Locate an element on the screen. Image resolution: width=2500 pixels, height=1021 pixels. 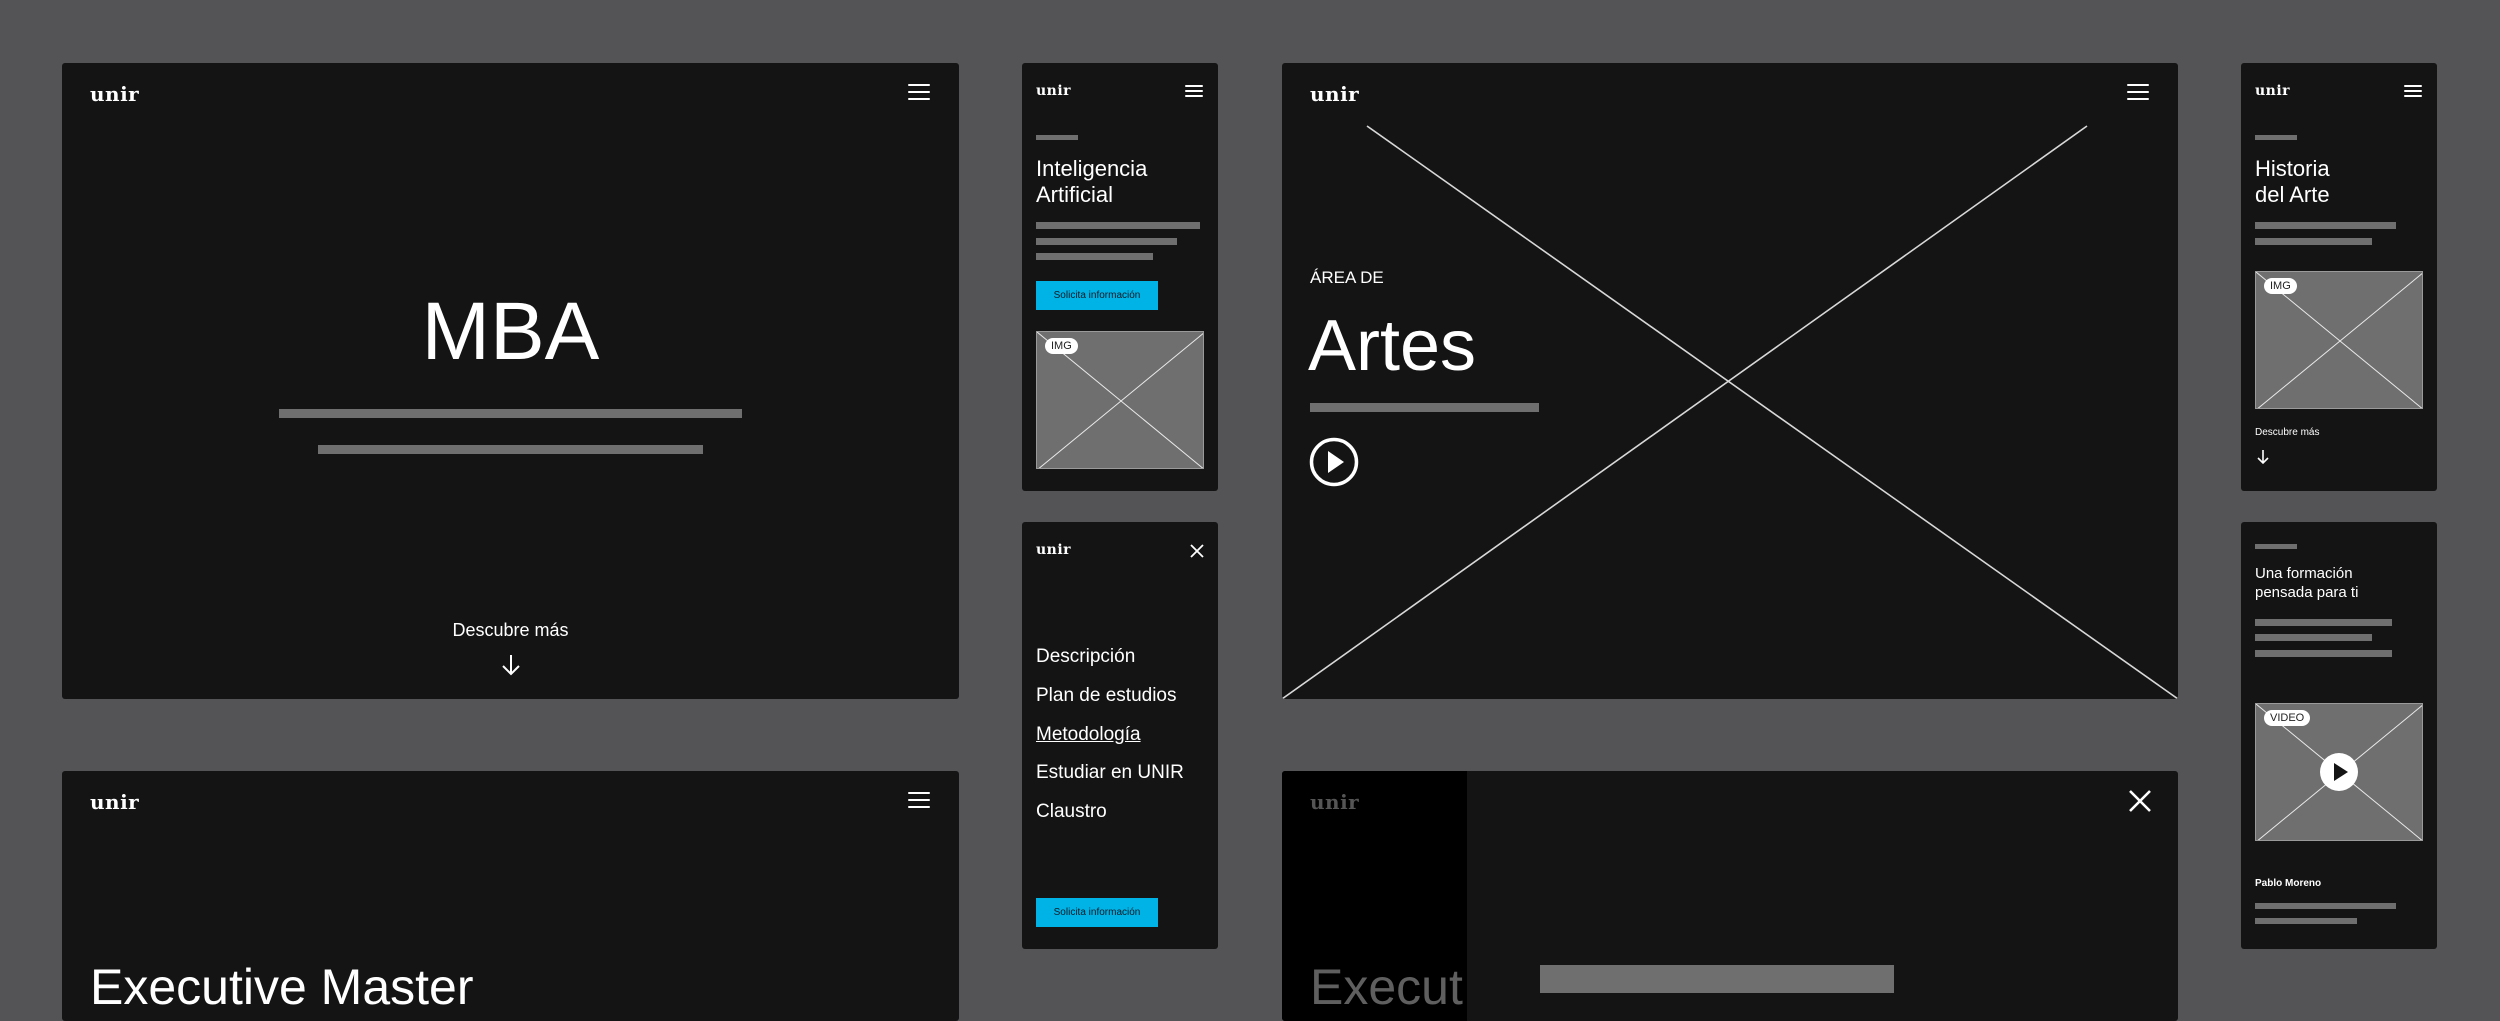
video-placeholder: VIDEO is located at coordinates (2339, 772).